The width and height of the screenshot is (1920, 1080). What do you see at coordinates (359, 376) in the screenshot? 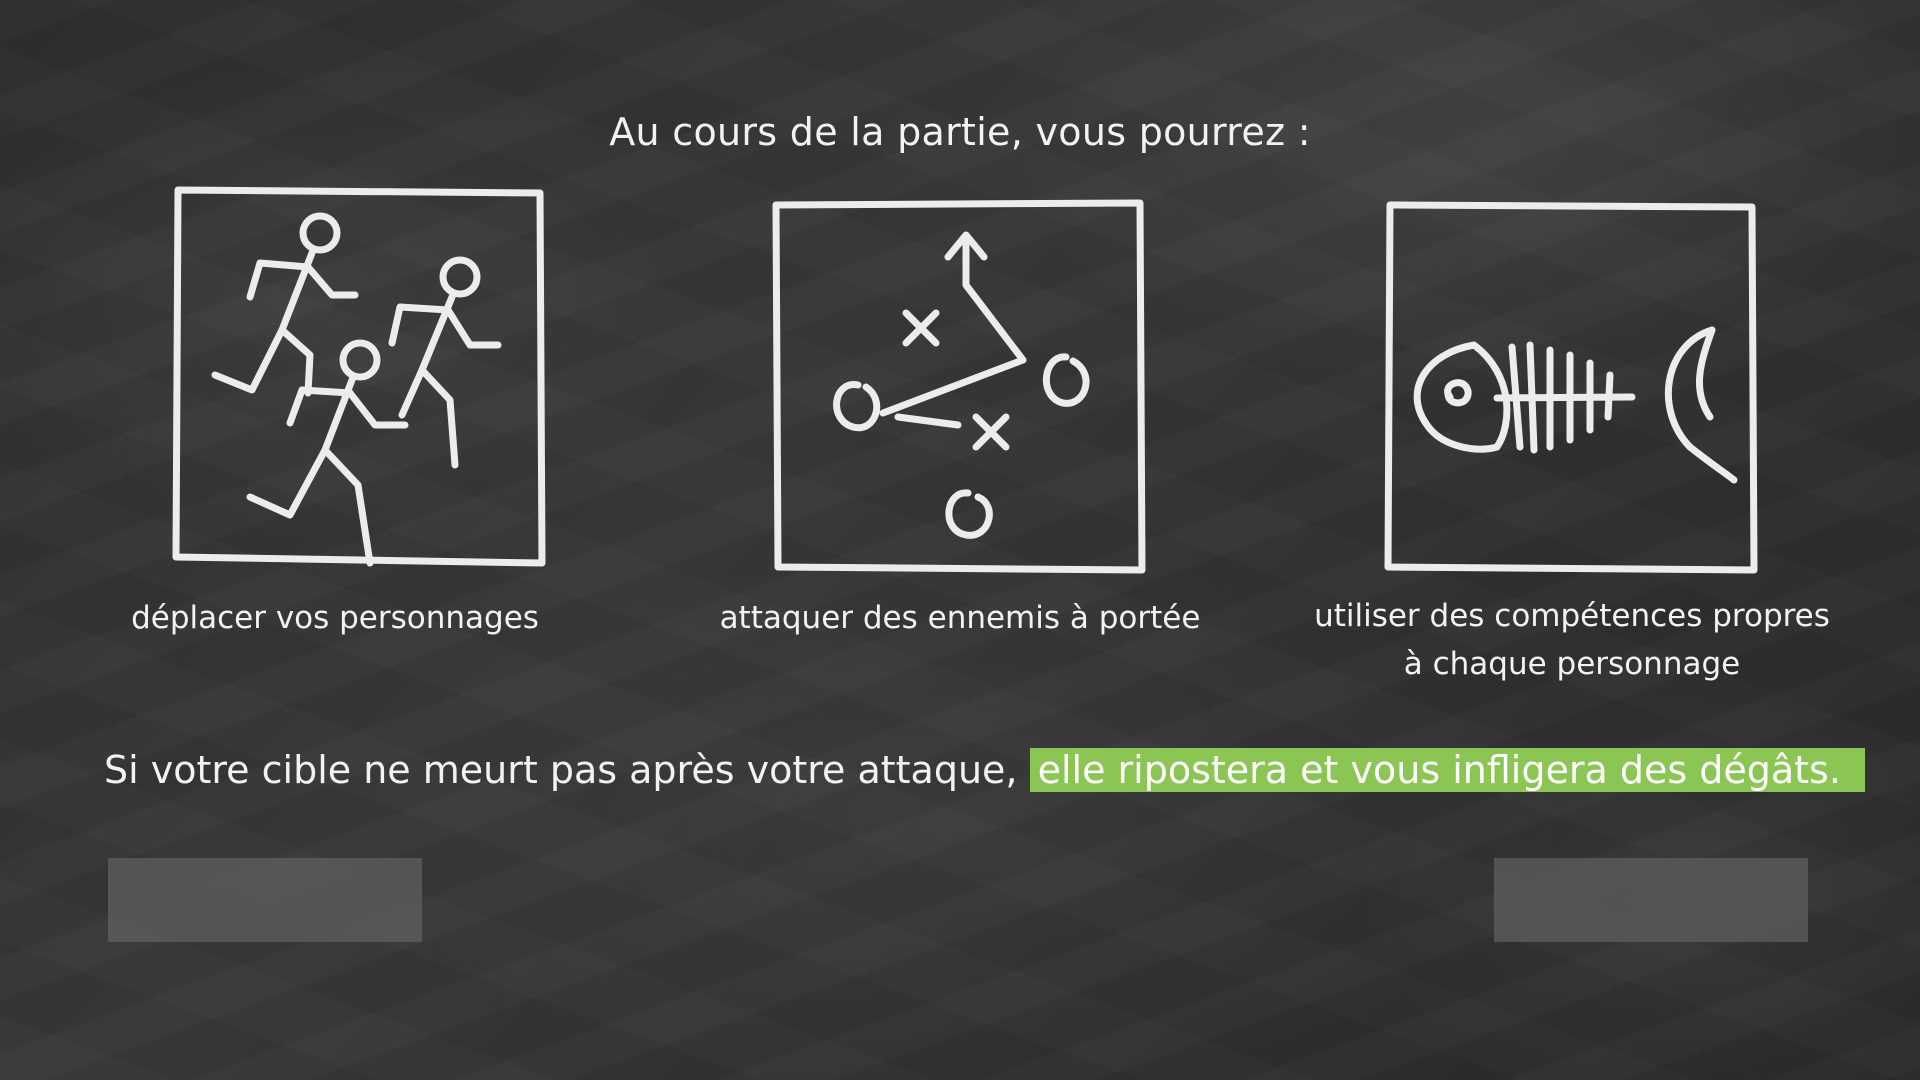
I see `running-figures-icon` at bounding box center [359, 376].